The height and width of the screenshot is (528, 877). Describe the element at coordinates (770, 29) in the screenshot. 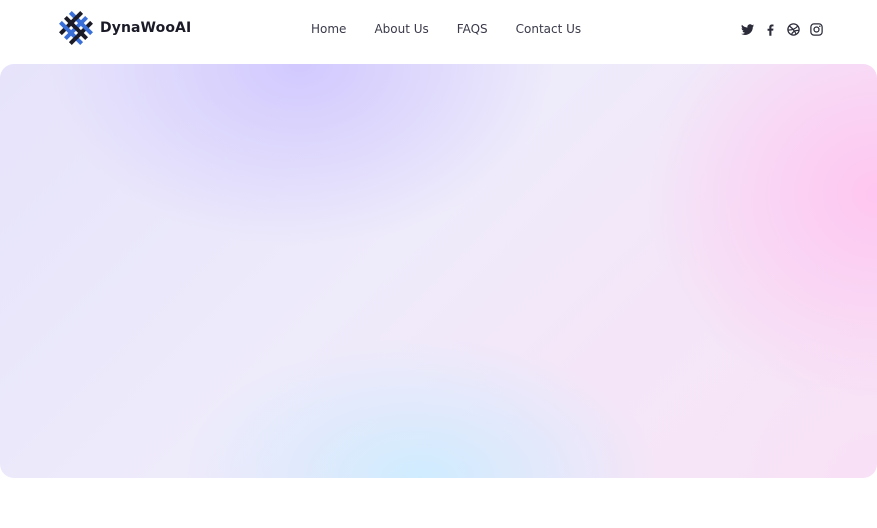

I see `facebook-icon` at that location.